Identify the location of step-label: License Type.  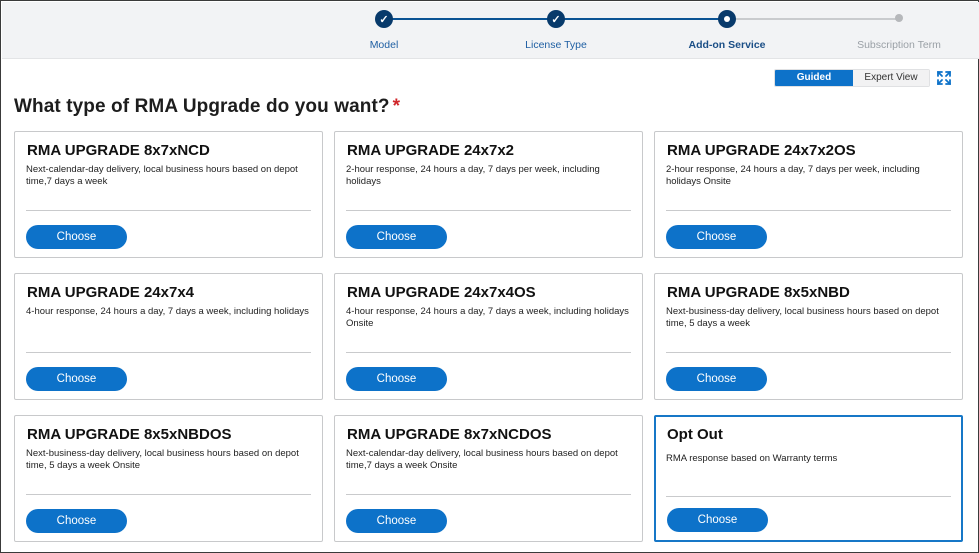
(556, 45).